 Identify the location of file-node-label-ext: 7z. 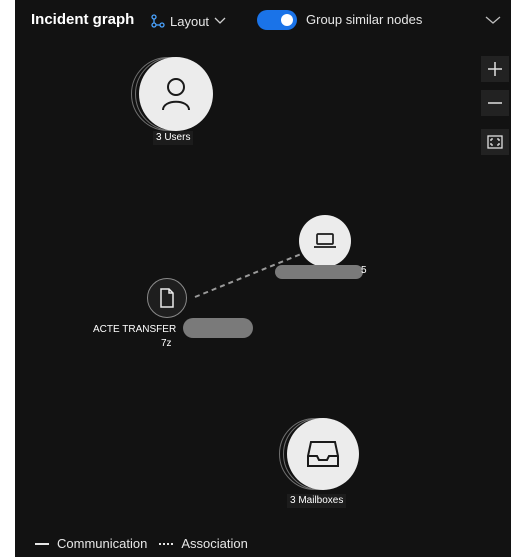
(166, 343).